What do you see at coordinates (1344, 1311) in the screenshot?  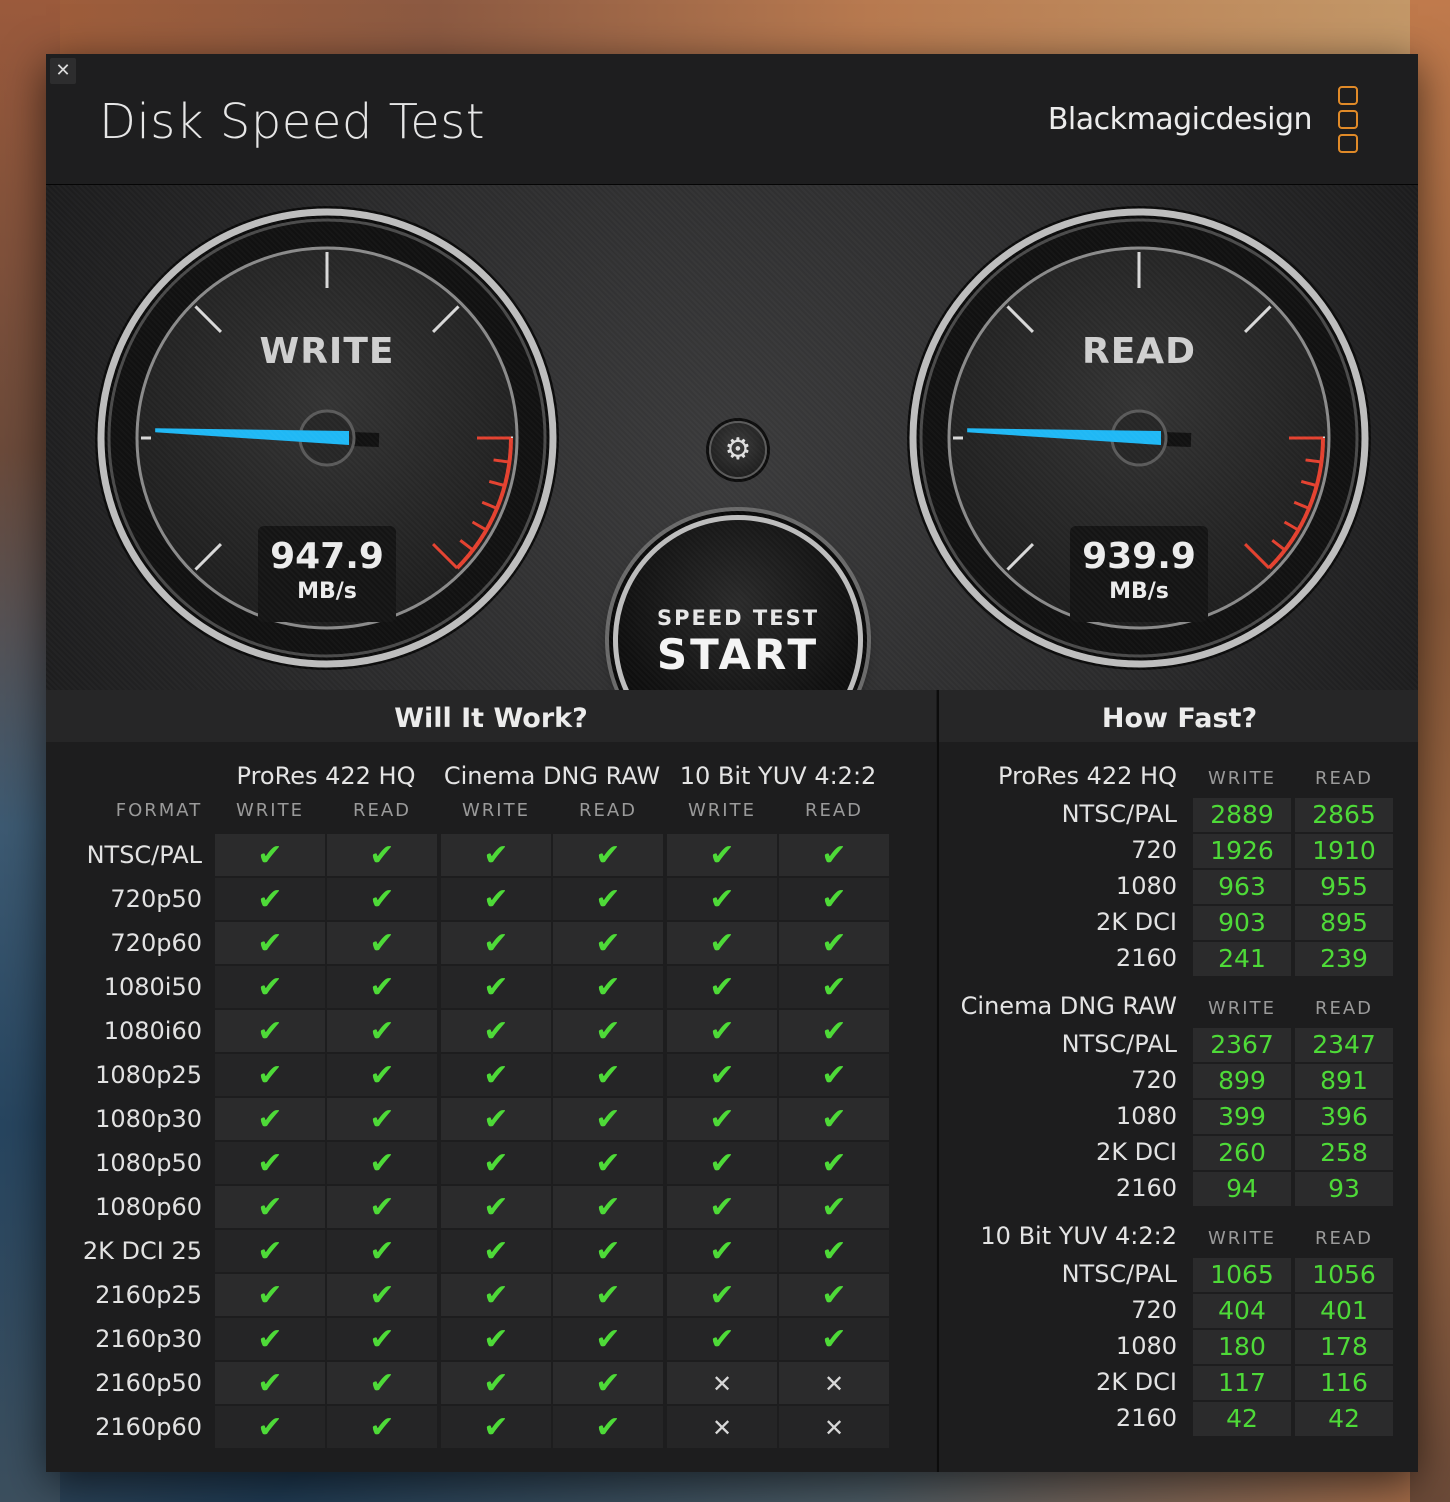 I see `how-fast-read-value: 401` at bounding box center [1344, 1311].